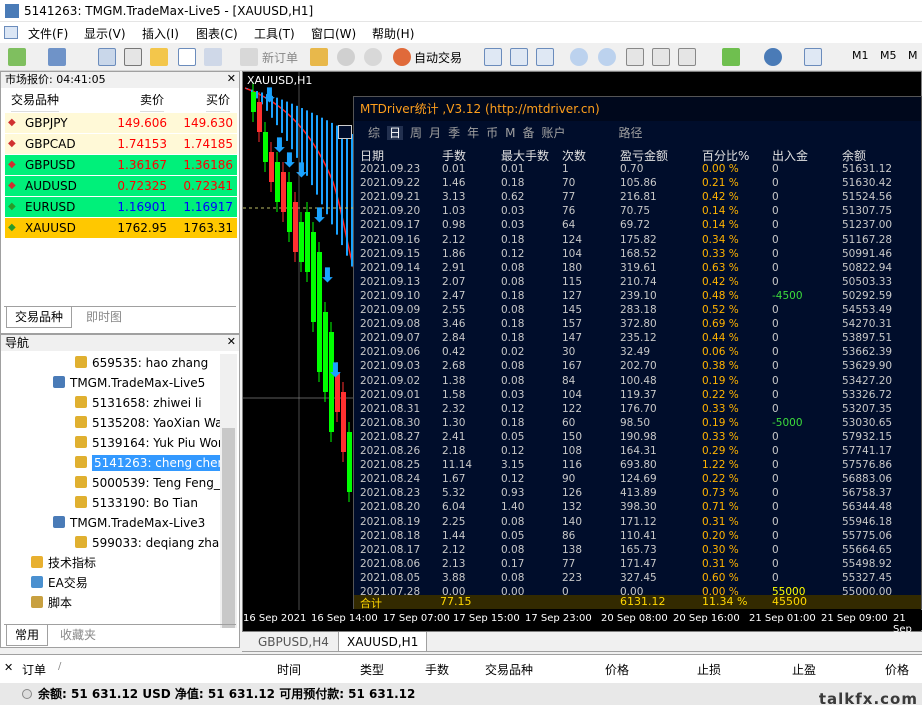 The height and width of the screenshot is (710, 922). I want to click on stats-cell: 0, so click(775, 408).